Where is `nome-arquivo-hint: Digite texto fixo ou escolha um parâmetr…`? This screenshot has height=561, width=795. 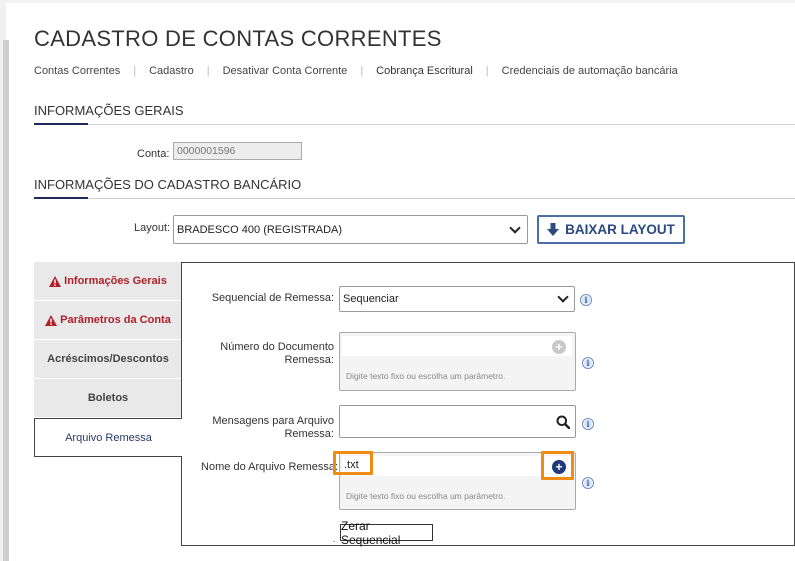
nome-arquivo-hint: Digite texto fixo ou escolha um parâmetr… is located at coordinates (426, 496).